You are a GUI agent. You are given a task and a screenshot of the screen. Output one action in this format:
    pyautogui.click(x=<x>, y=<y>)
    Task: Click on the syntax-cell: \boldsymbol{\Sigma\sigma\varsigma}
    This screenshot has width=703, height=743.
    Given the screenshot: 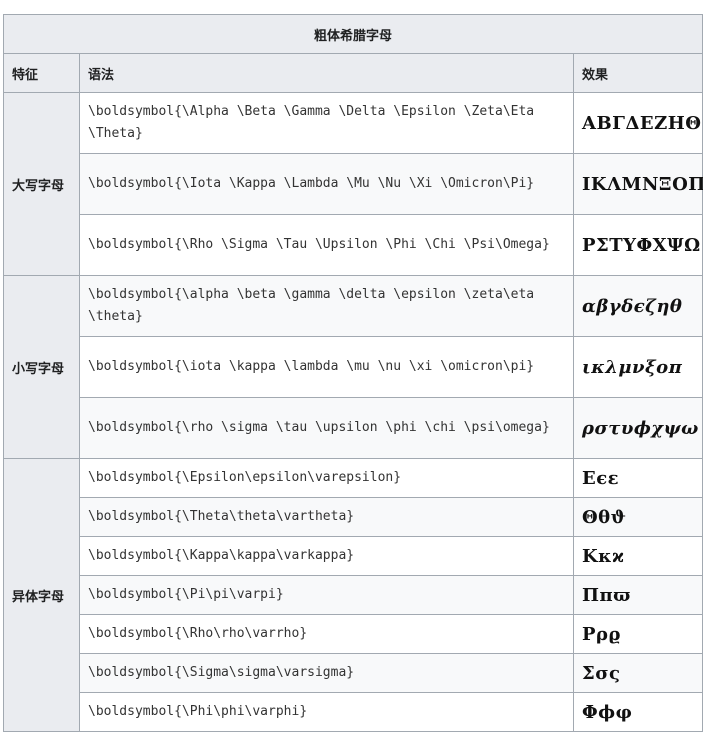 What is the action you would take?
    pyautogui.click(x=326, y=673)
    